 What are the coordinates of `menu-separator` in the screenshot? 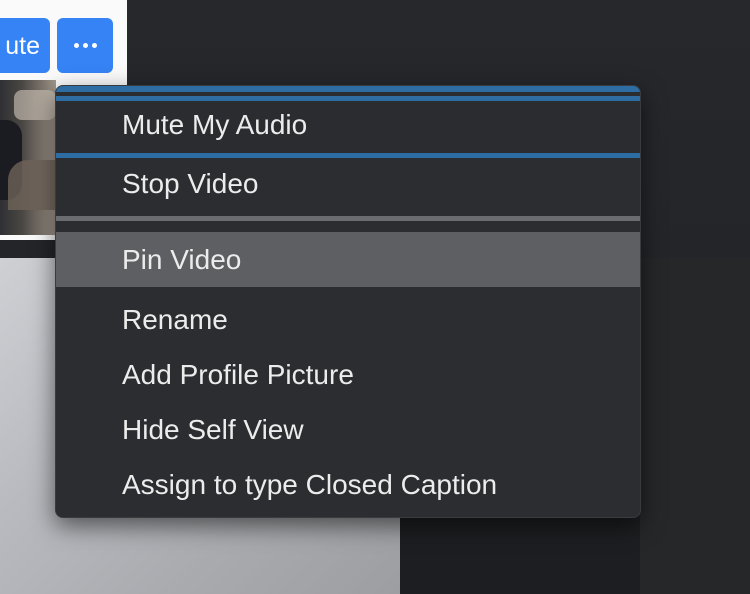 It's located at (348, 218).